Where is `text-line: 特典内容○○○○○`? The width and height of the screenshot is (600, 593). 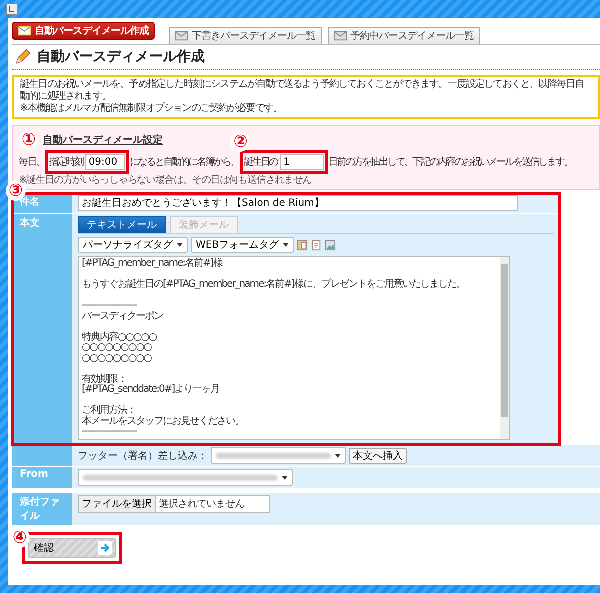
text-line: 特典内容○○○○○ is located at coordinates (120, 337).